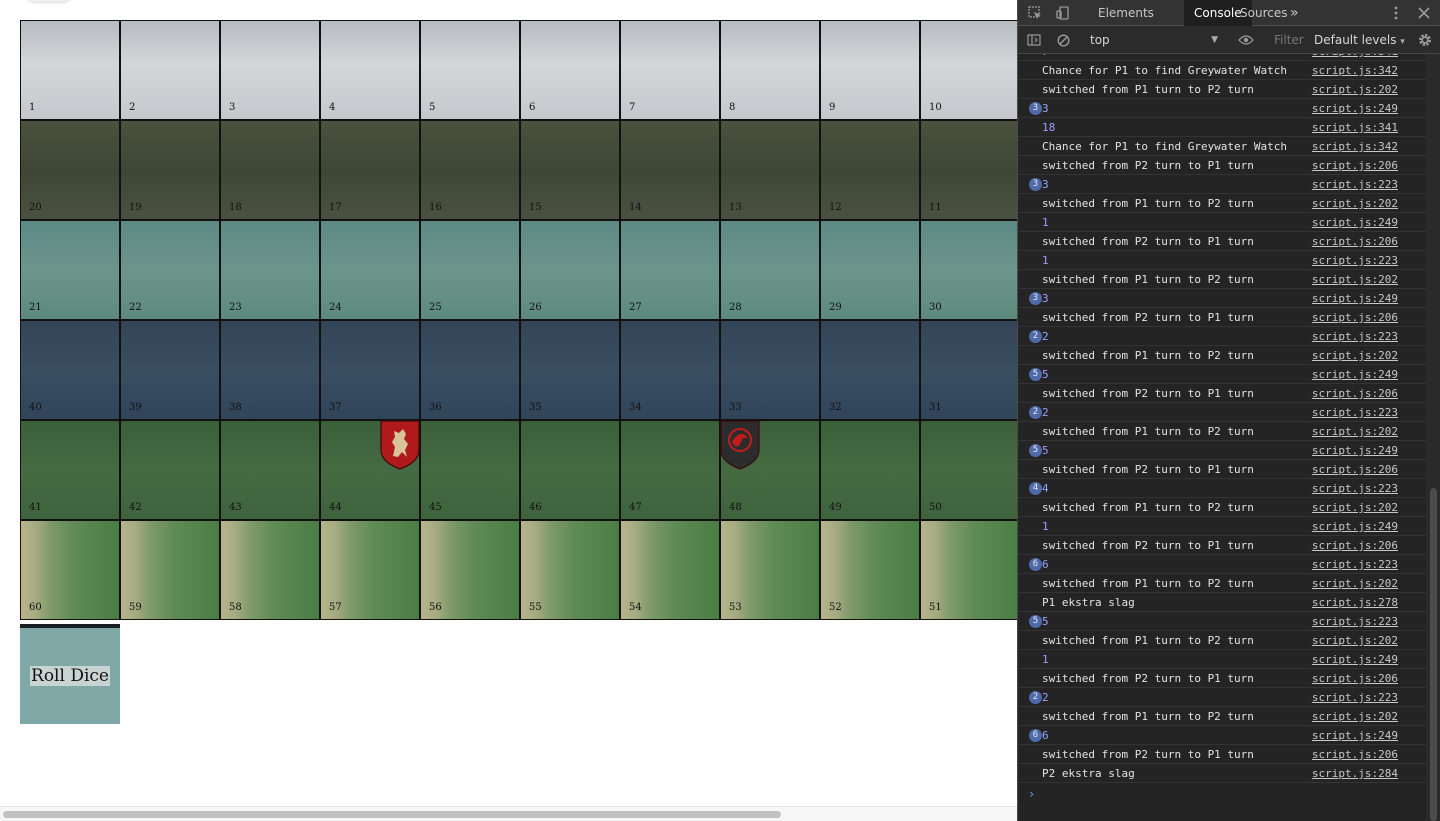 The height and width of the screenshot is (821, 1440). I want to click on board-cell: 35, so click(570, 370).